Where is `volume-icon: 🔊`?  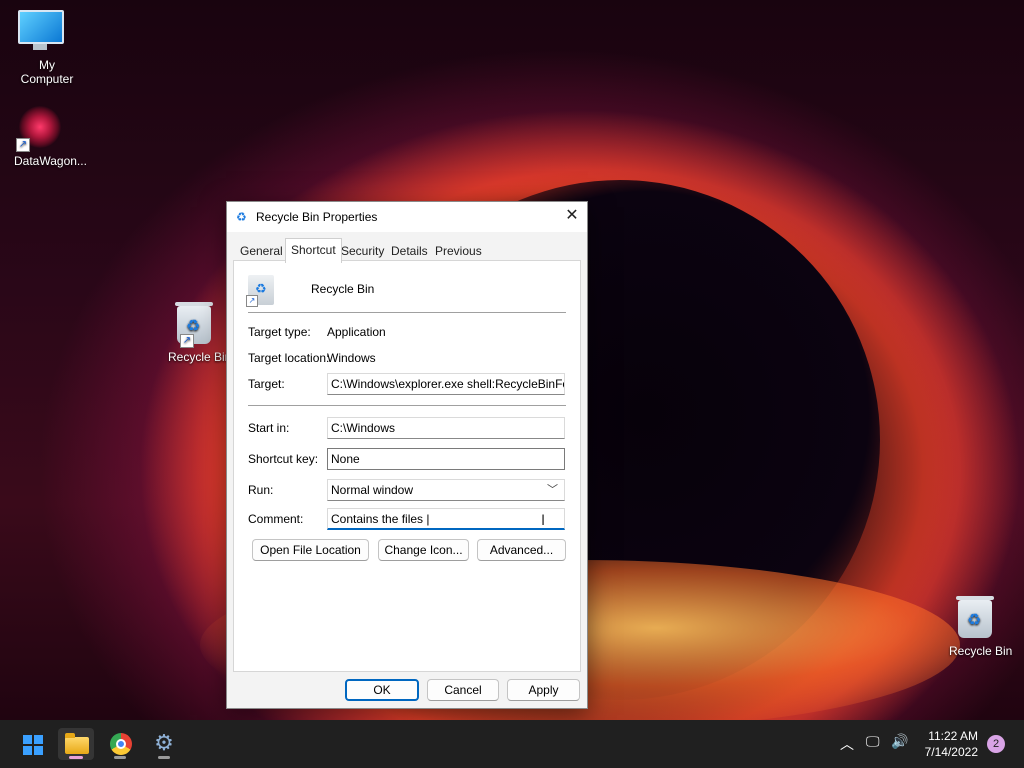
volume-icon: 🔊 is located at coordinates (899, 742).